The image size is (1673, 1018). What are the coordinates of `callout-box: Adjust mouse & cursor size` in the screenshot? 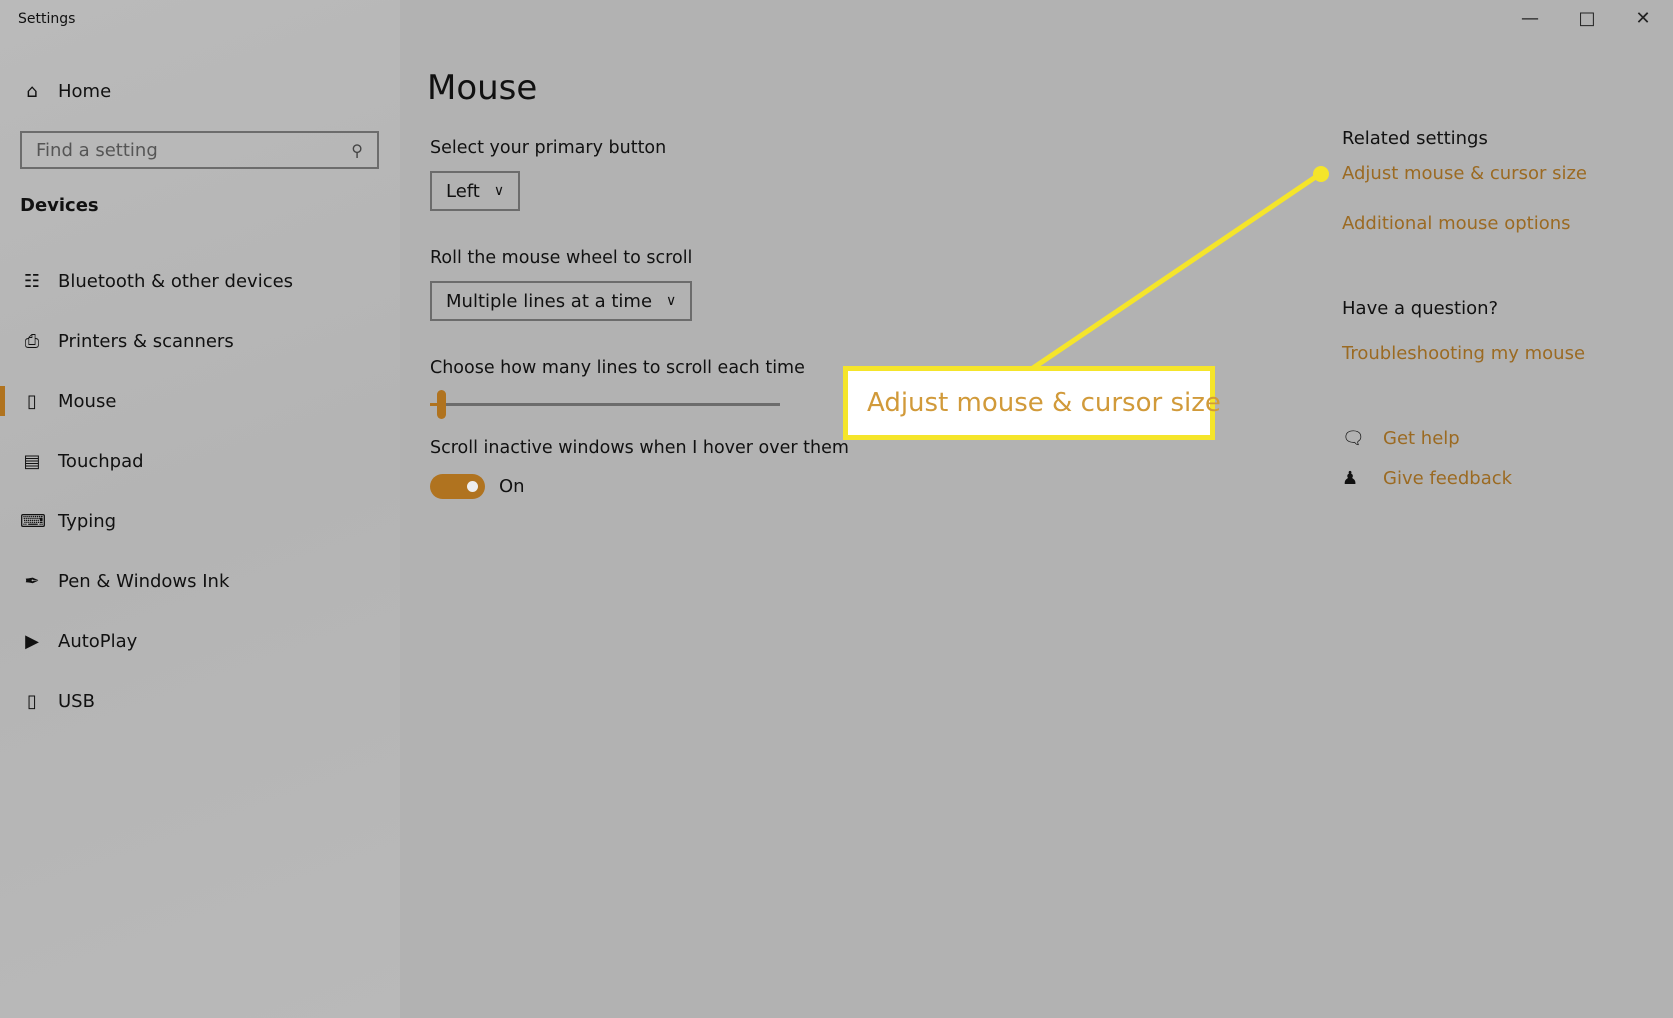 It's located at (1032, 403).